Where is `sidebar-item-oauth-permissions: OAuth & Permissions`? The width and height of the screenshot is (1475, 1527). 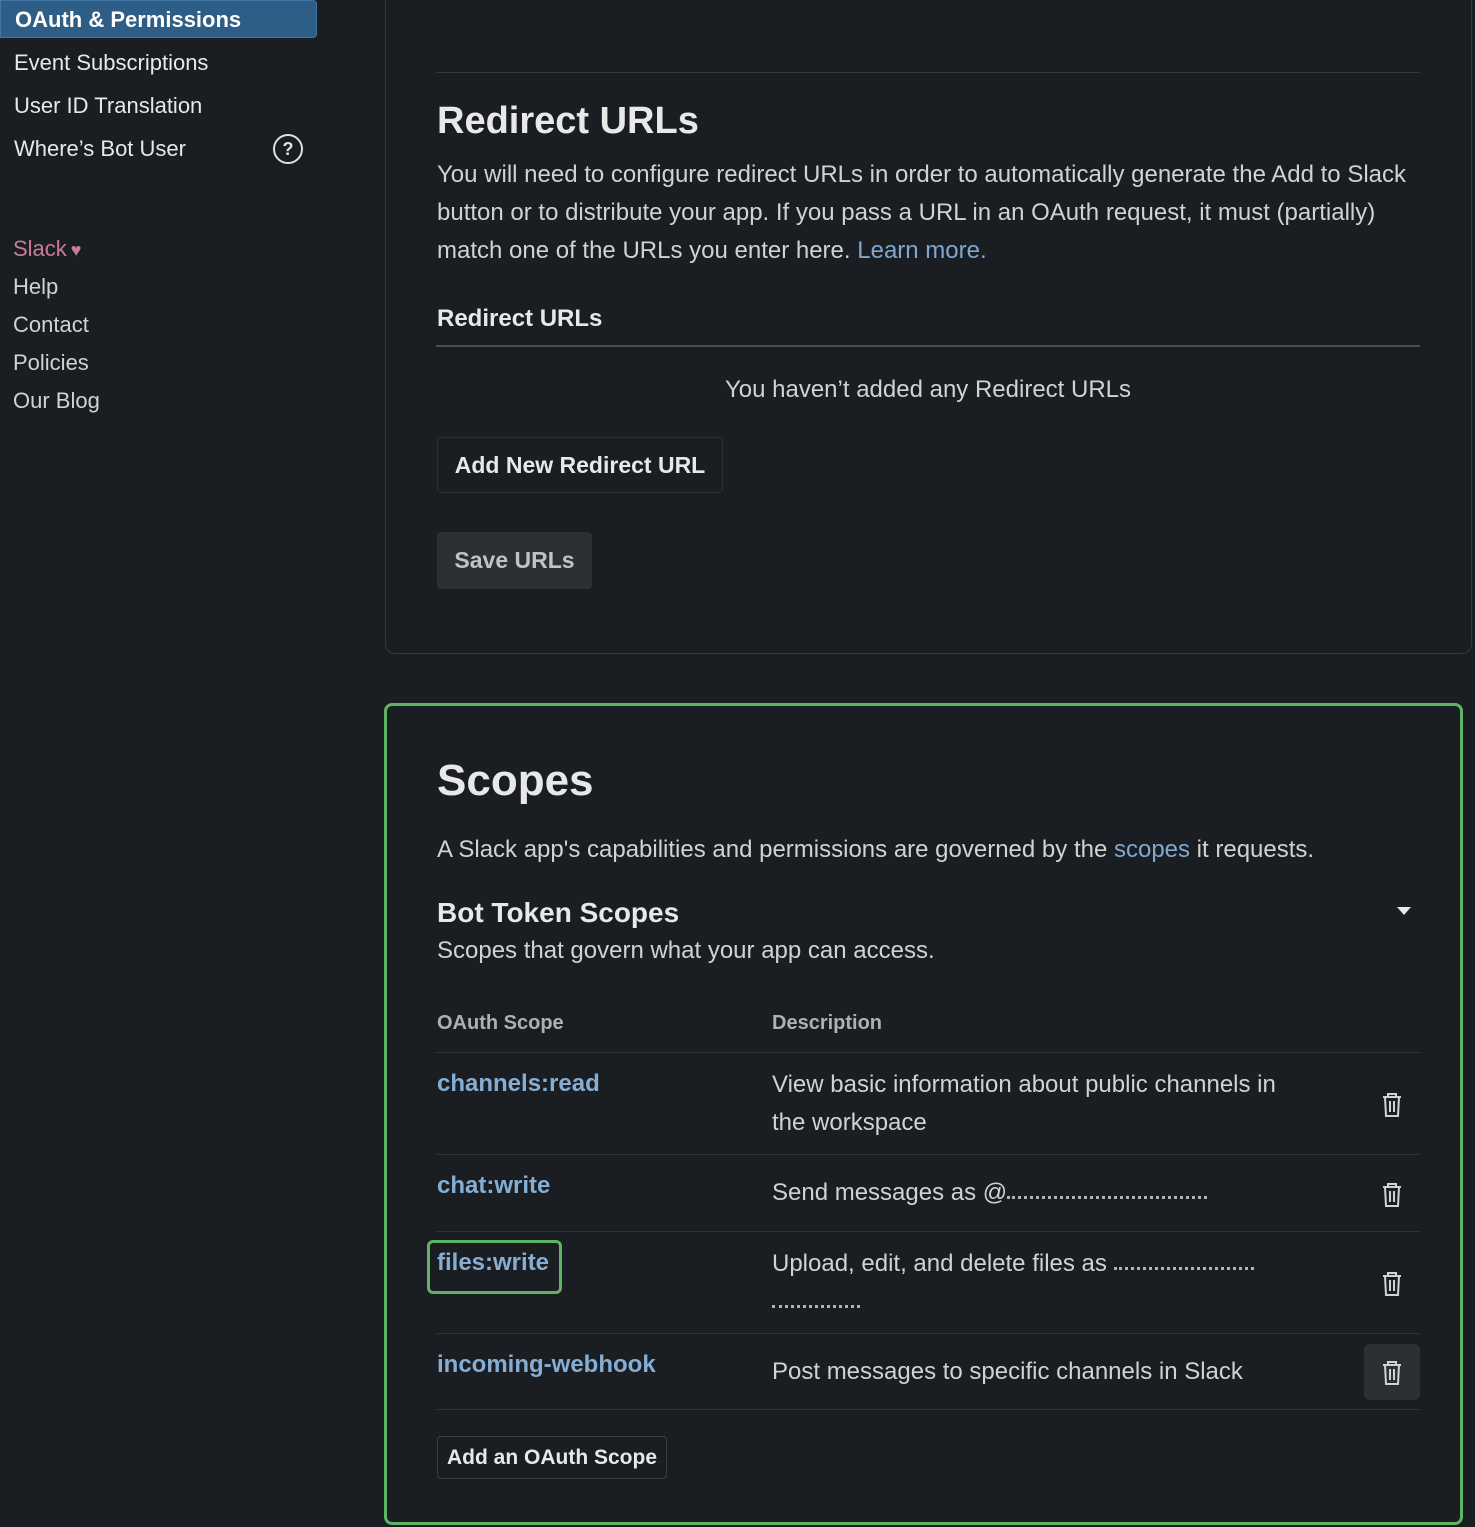 sidebar-item-oauth-permissions: OAuth & Permissions is located at coordinates (158, 19).